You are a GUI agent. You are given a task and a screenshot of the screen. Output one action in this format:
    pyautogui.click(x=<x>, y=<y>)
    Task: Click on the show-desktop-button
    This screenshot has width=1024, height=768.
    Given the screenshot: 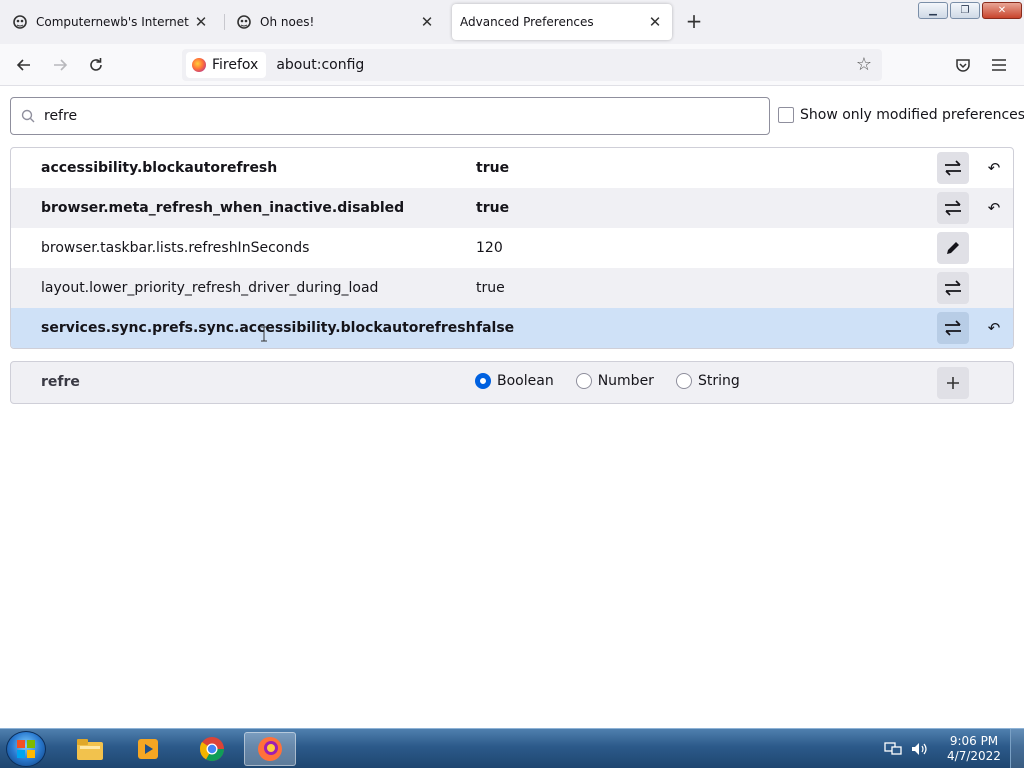 What is the action you would take?
    pyautogui.click(x=1017, y=748)
    